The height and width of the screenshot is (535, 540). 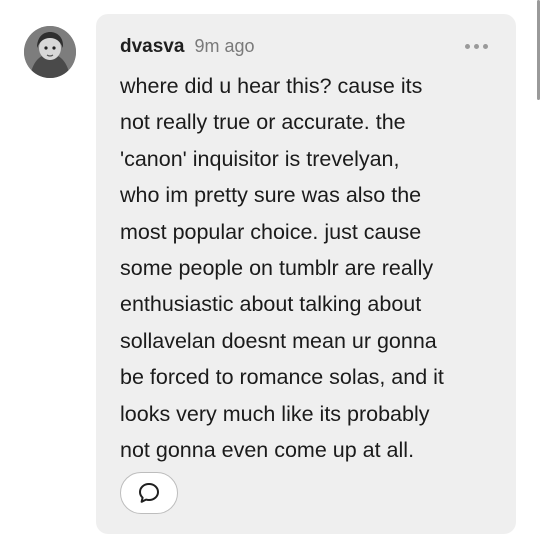 I want to click on user-avatar, so click(x=50, y=52).